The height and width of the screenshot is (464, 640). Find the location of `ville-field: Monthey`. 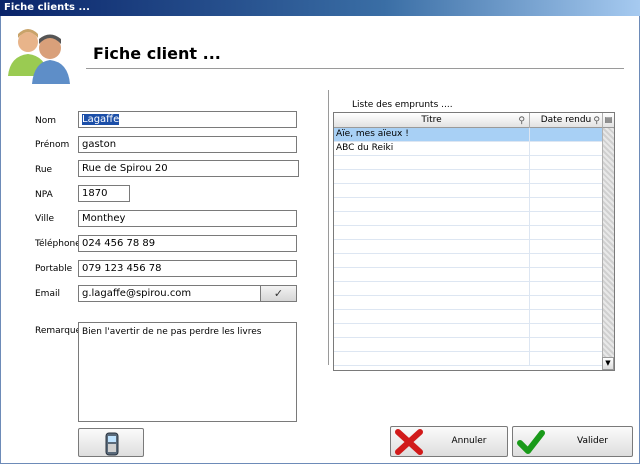

ville-field: Monthey is located at coordinates (187, 218).